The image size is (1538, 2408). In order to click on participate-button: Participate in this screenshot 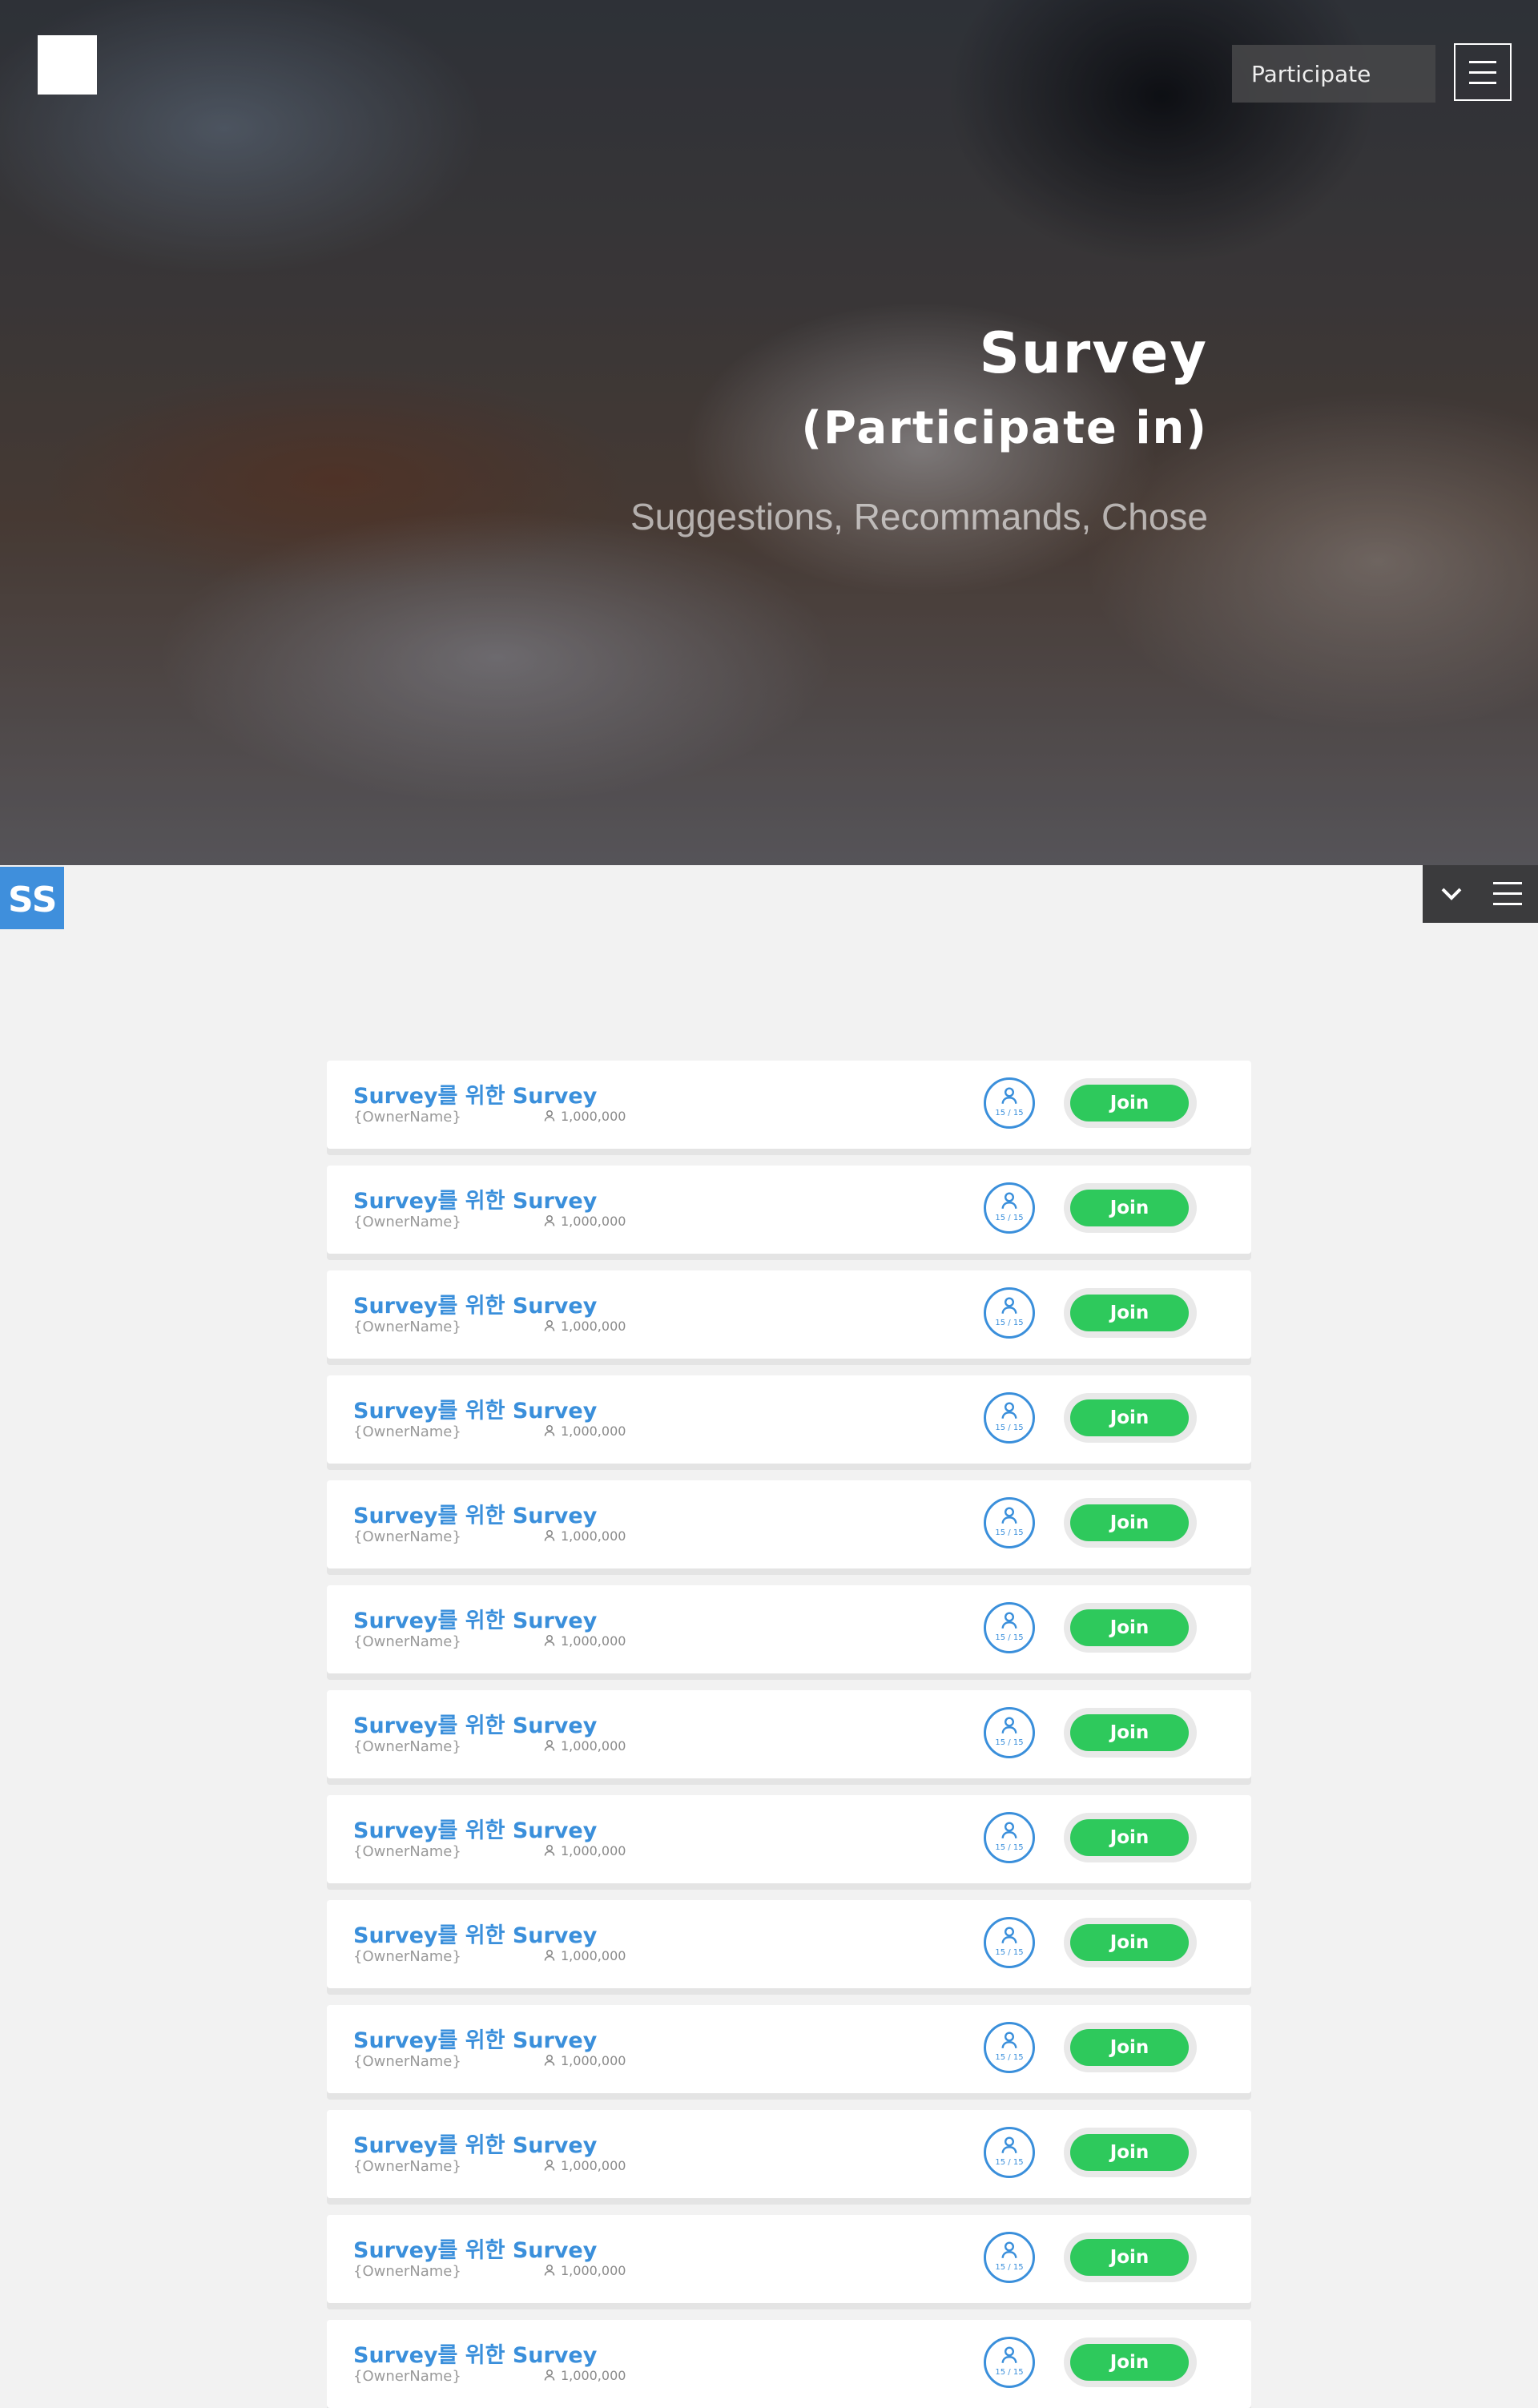, I will do `click(1333, 74)`.